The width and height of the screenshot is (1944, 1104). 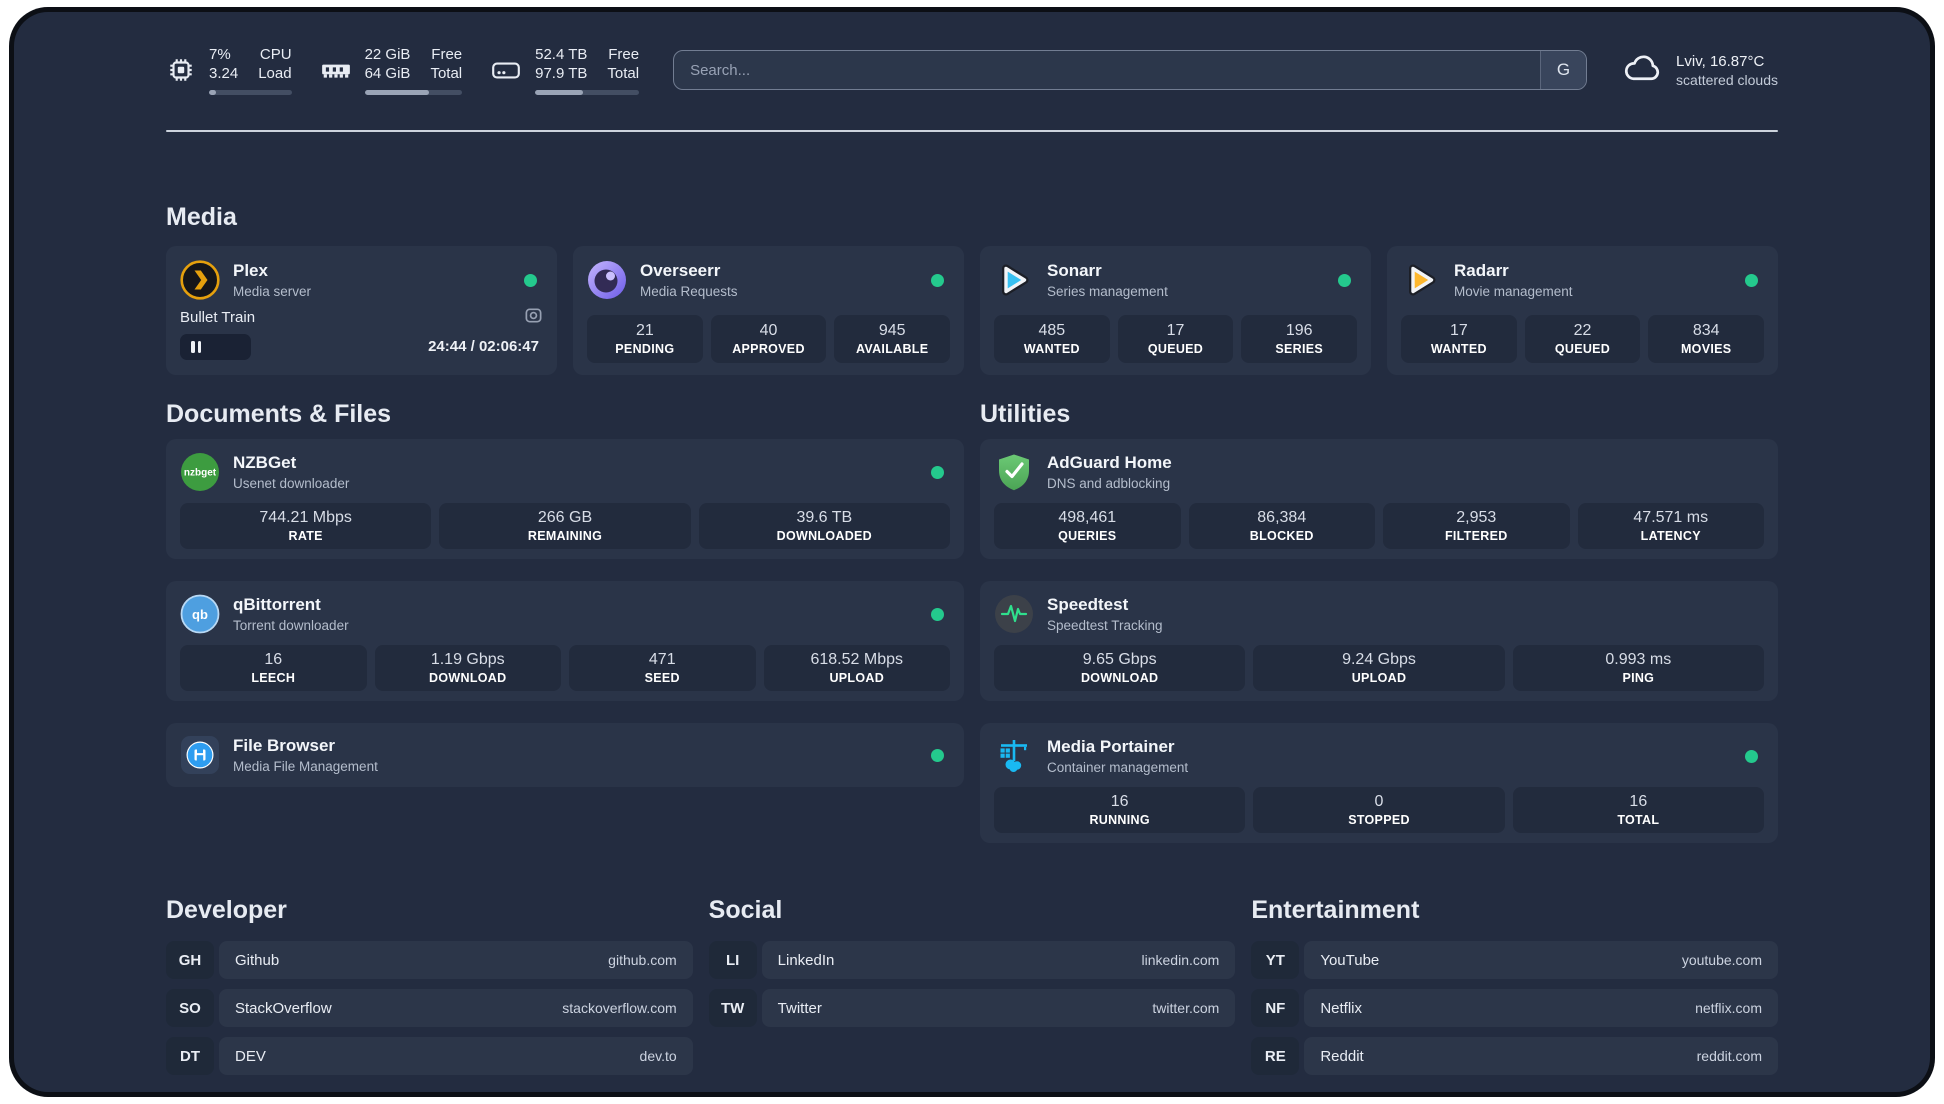 I want to click on svg-text: qb, so click(x=200, y=614).